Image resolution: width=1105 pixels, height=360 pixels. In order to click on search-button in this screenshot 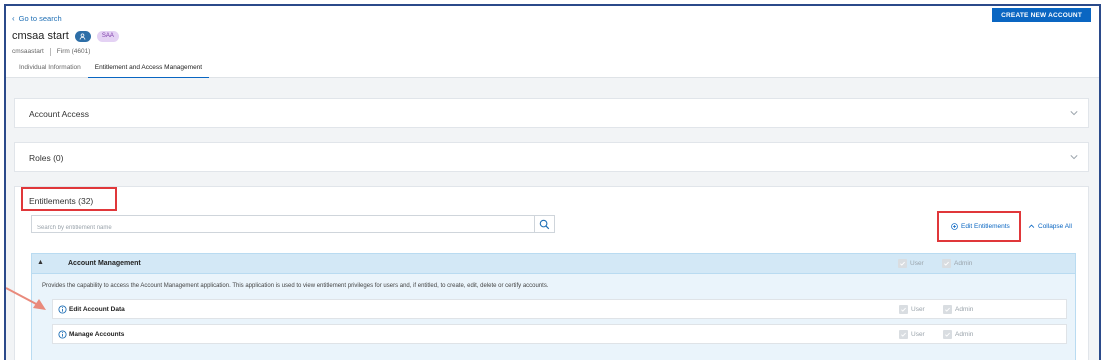, I will do `click(544, 224)`.